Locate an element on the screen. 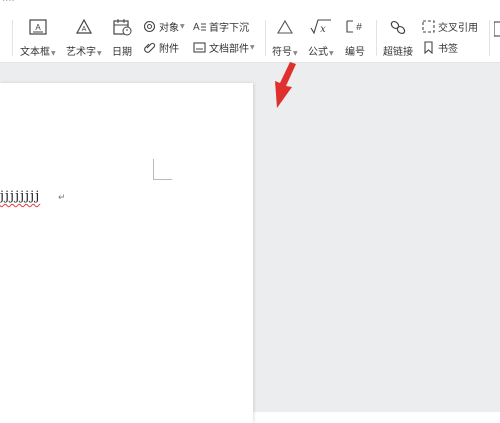 The height and width of the screenshot is (423, 500). text-box-button: A 文本框▼ is located at coordinates (38, 37).